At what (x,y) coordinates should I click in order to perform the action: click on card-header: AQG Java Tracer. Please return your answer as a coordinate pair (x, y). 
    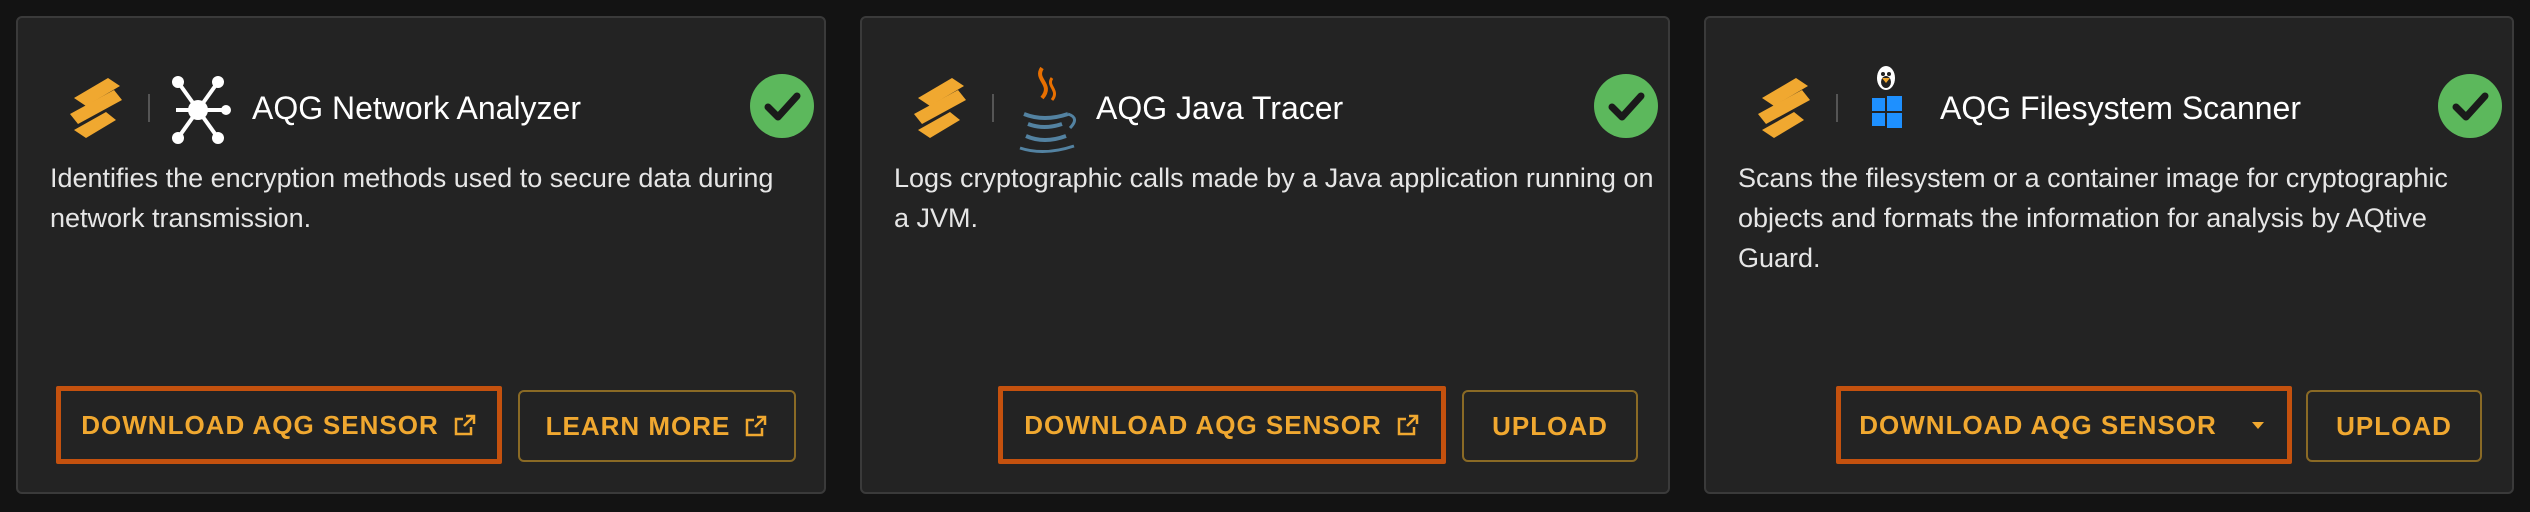
    Looking at the image, I should click on (1275, 110).